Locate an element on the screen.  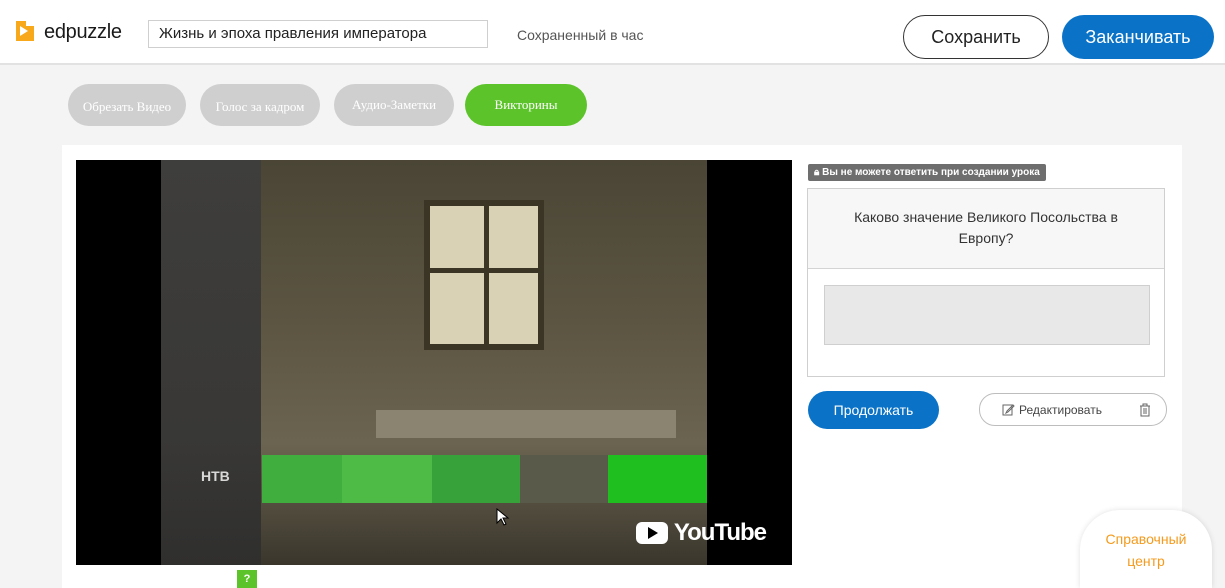
edit-icon is located at coordinates (1008, 410).